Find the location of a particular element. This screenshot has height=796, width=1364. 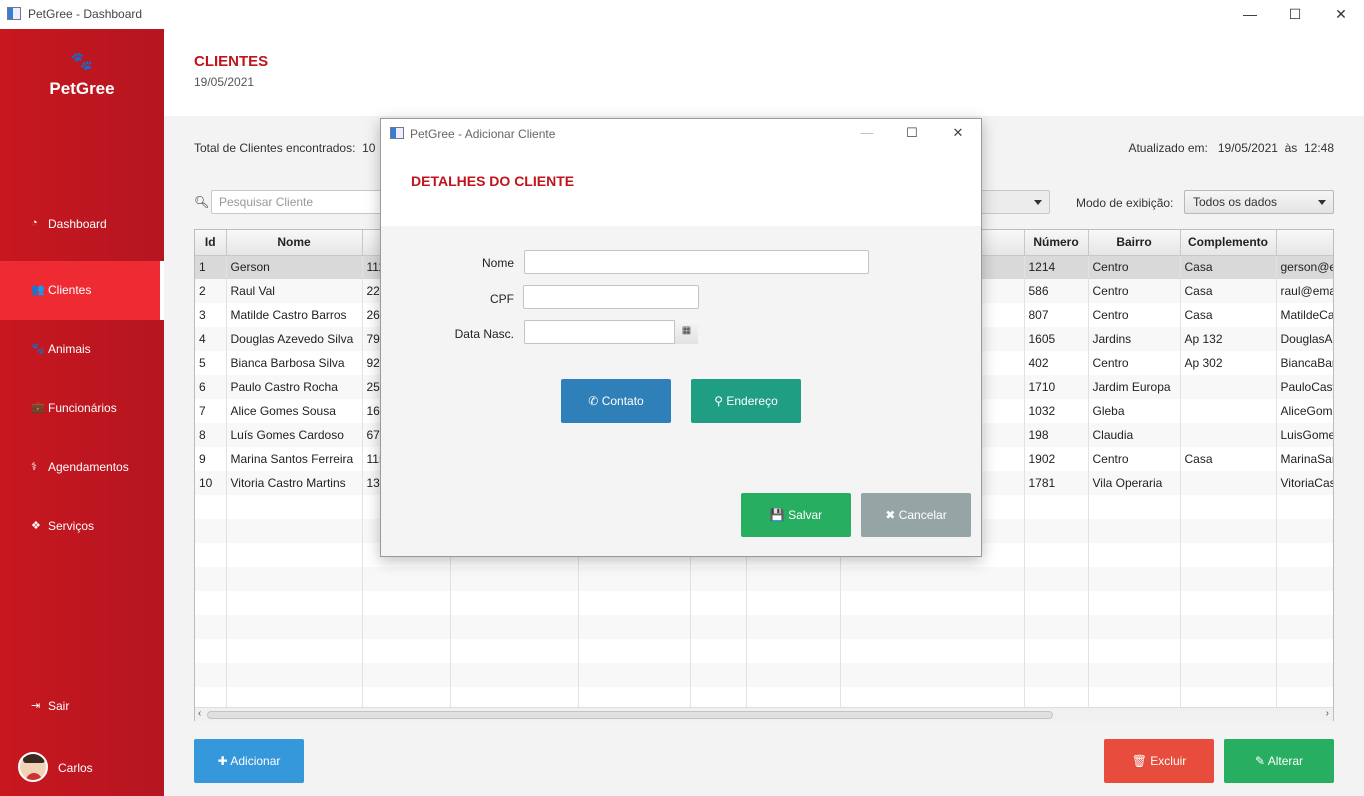

search-icon: 🔍︎ is located at coordinates (202, 202).